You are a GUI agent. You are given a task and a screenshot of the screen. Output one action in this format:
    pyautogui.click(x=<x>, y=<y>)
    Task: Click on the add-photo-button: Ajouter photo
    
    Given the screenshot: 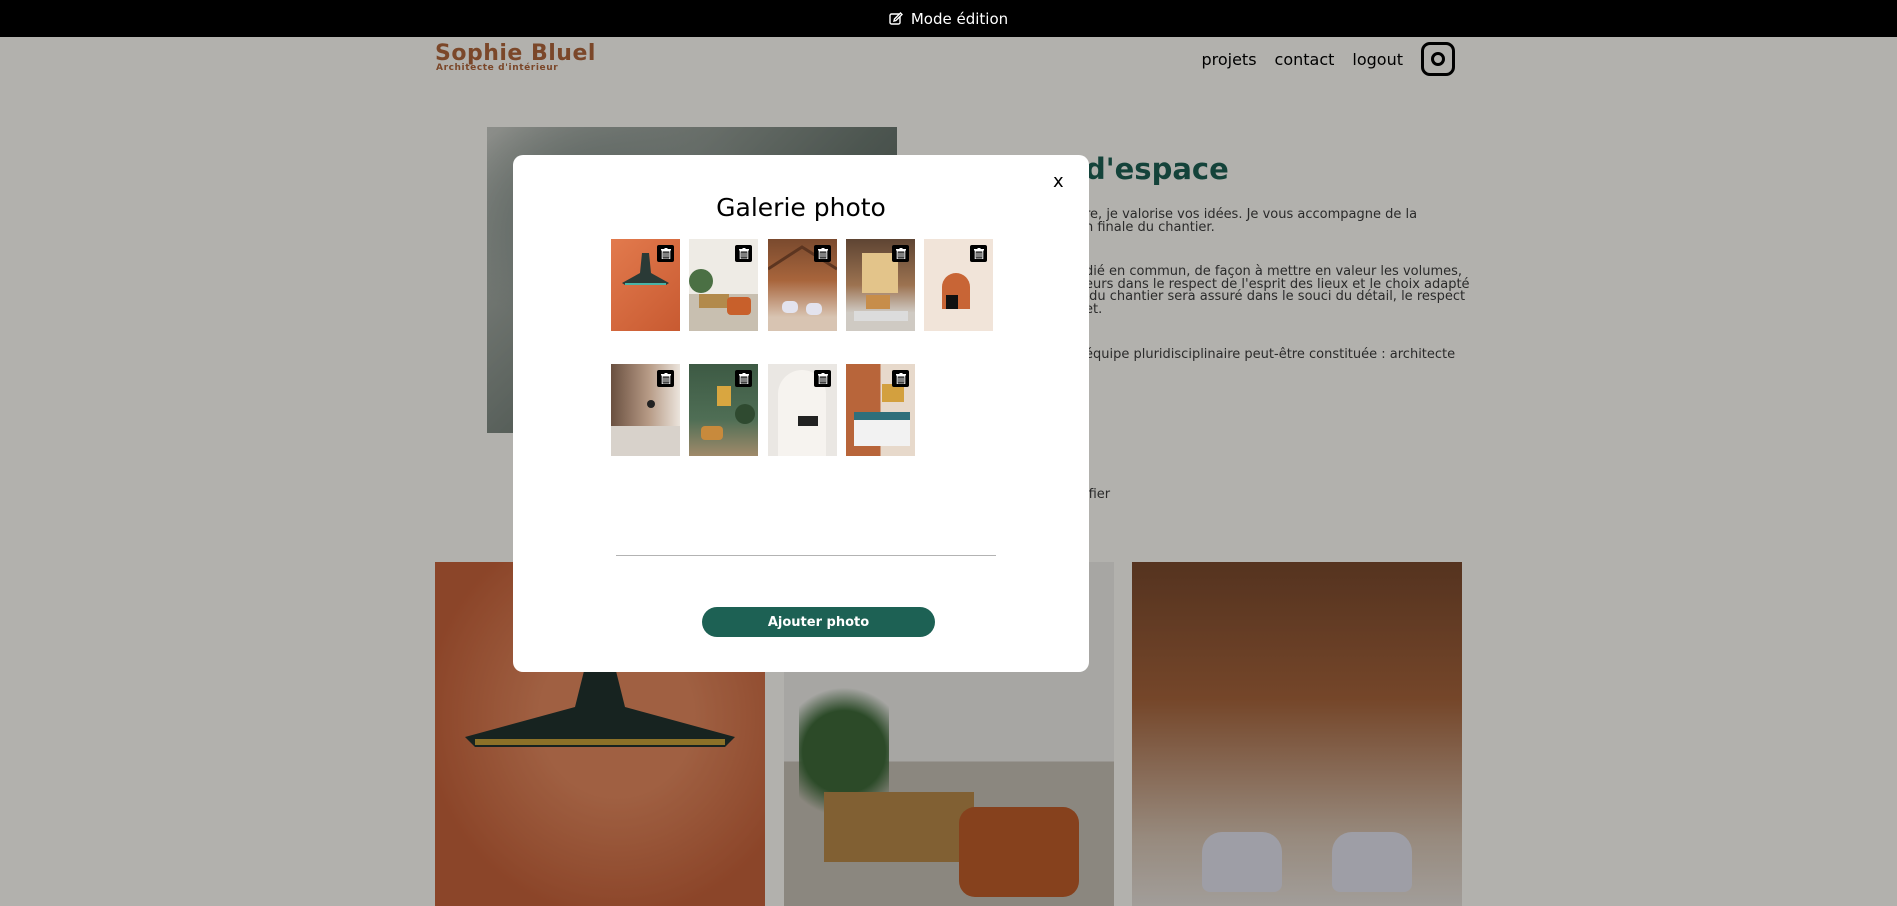 What is the action you would take?
    pyautogui.click(x=818, y=622)
    